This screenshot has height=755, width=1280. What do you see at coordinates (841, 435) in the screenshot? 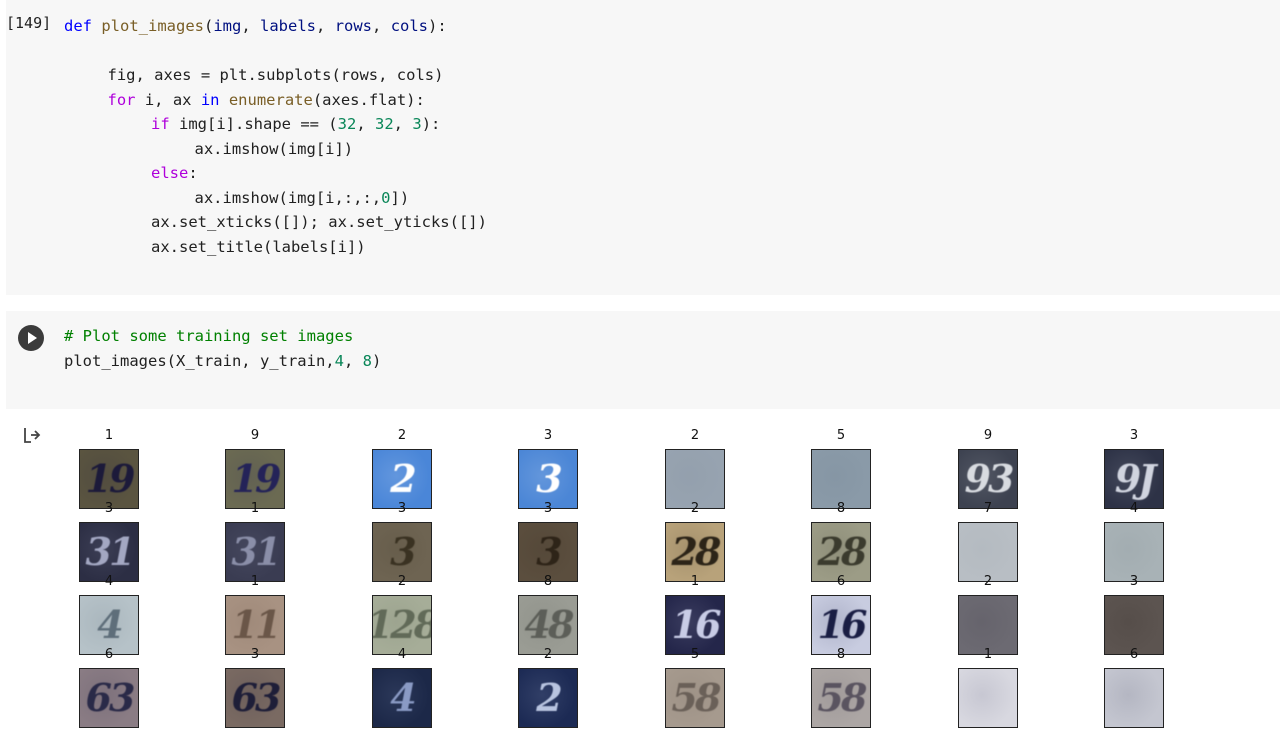
I see `image-title-label: 5` at bounding box center [841, 435].